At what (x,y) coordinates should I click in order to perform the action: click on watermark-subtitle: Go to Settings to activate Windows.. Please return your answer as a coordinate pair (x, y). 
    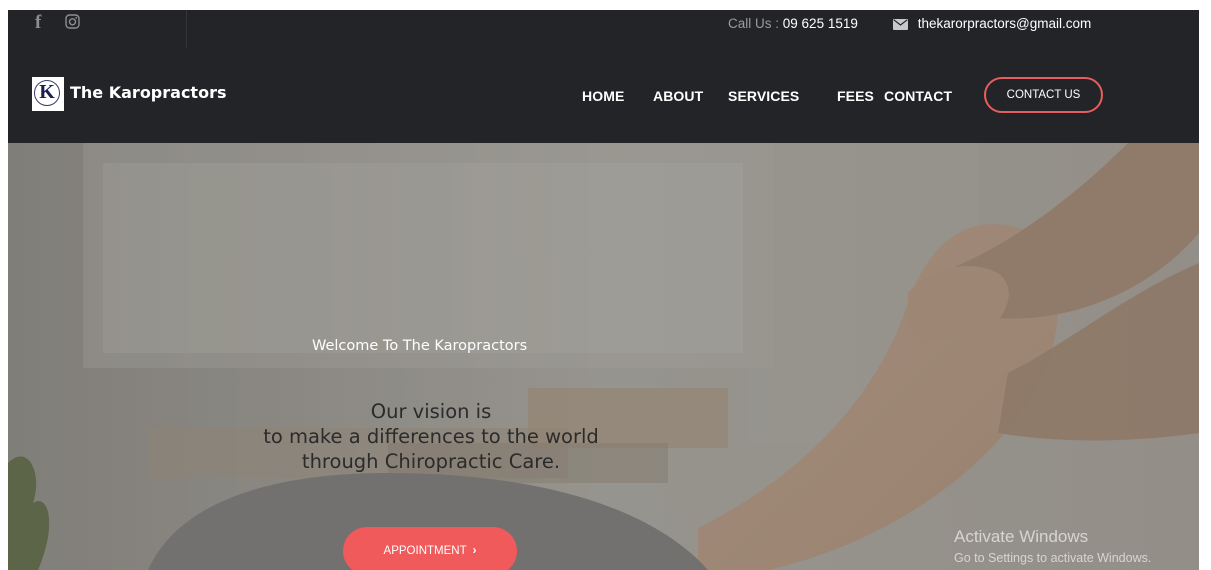
    Looking at the image, I should click on (1053, 558).